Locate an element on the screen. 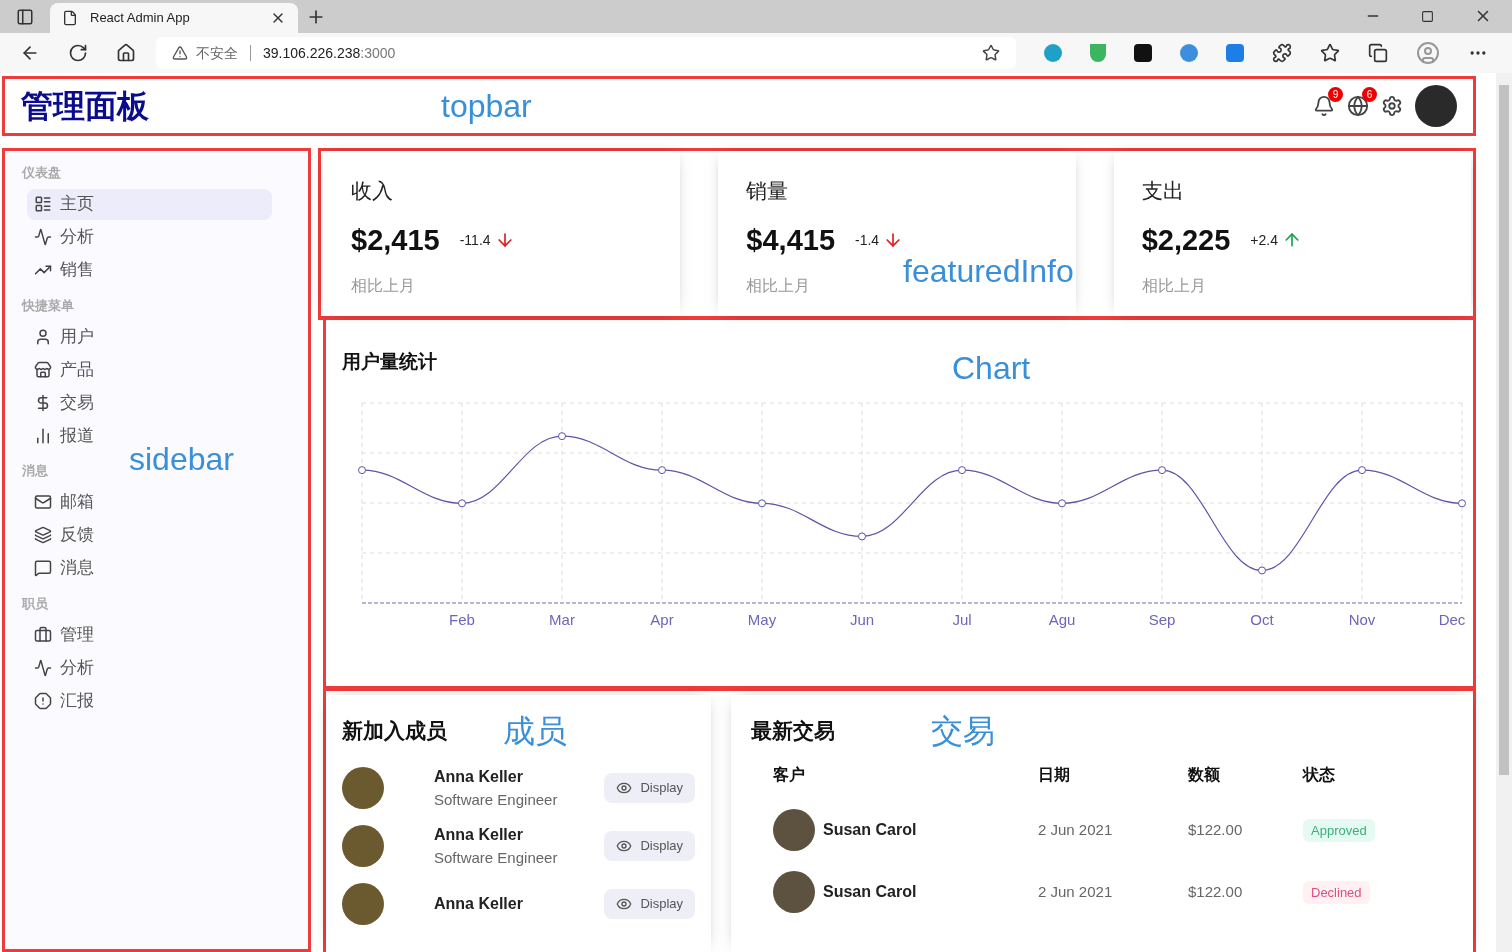  sidebar-item: 交易 is located at coordinates (149, 402).